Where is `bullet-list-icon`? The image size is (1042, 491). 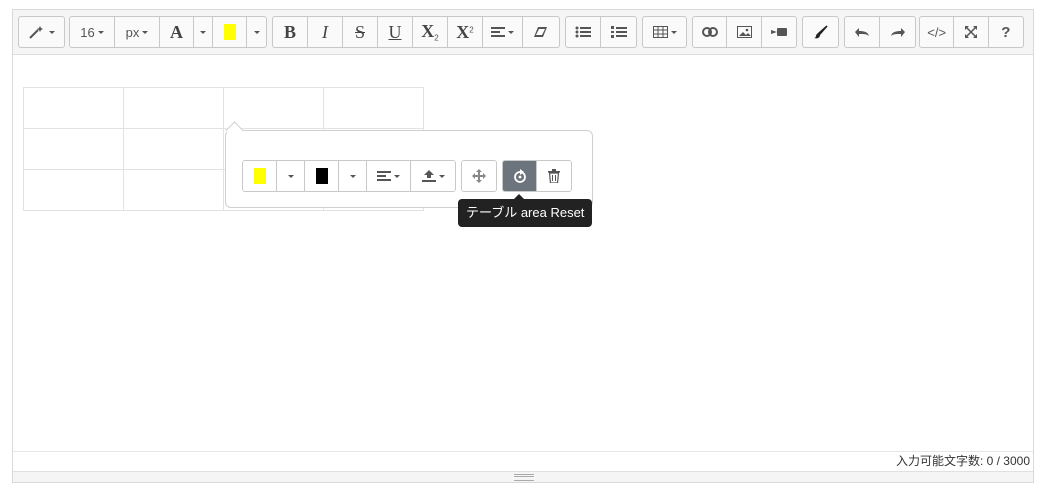 bullet-list-icon is located at coordinates (583, 32).